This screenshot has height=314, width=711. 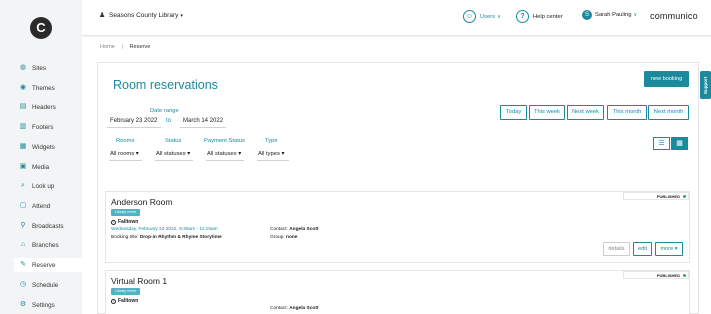 I want to click on event-type-tag: Library event, so click(x=125, y=291).